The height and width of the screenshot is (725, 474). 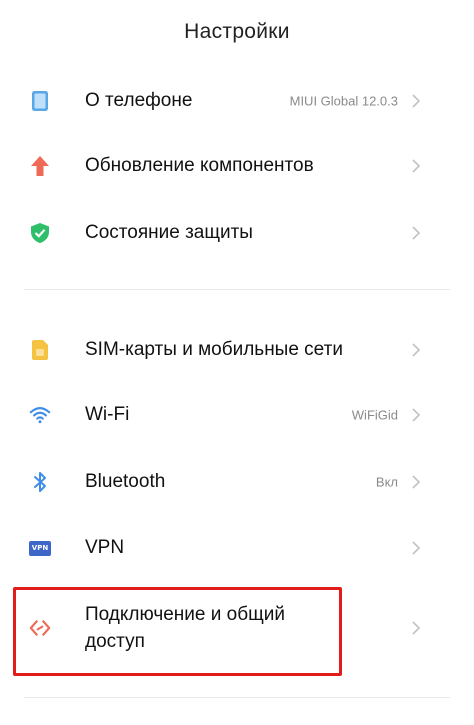 What do you see at coordinates (237, 482) in the screenshot?
I see `settings-item-bluetooth: Bluetooth Вкл` at bounding box center [237, 482].